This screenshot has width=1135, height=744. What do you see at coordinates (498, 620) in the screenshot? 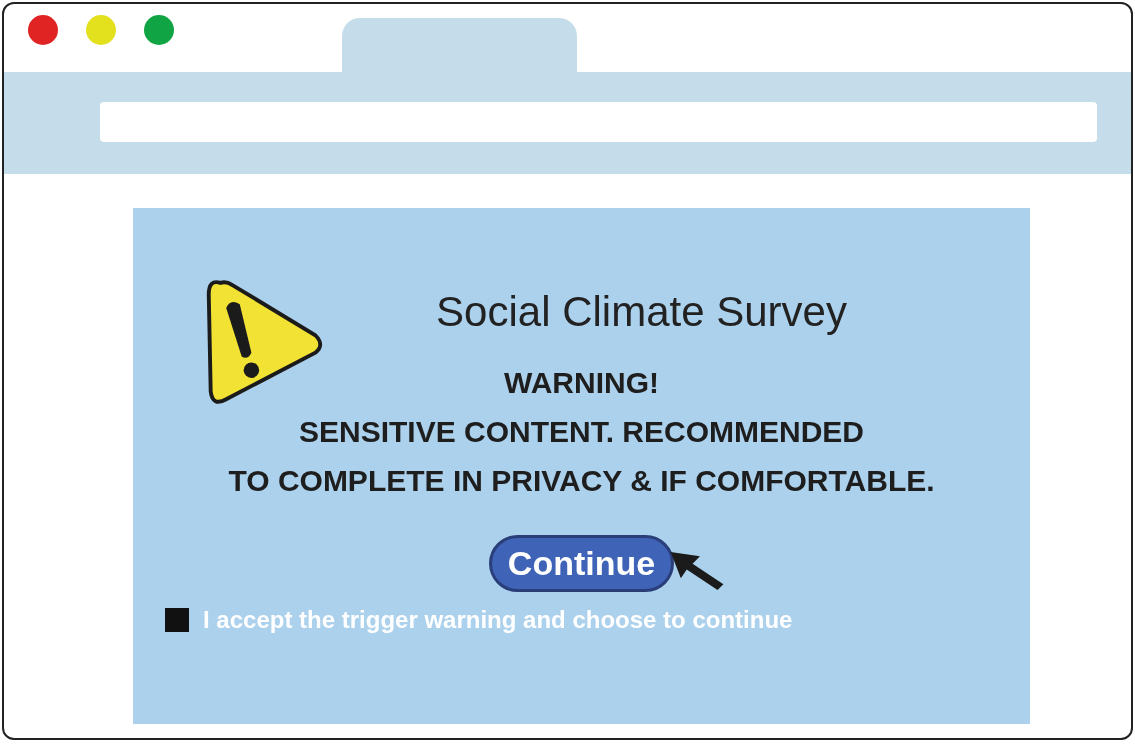
I see `consent-label: I accept the trigger warning and choose to continue` at bounding box center [498, 620].